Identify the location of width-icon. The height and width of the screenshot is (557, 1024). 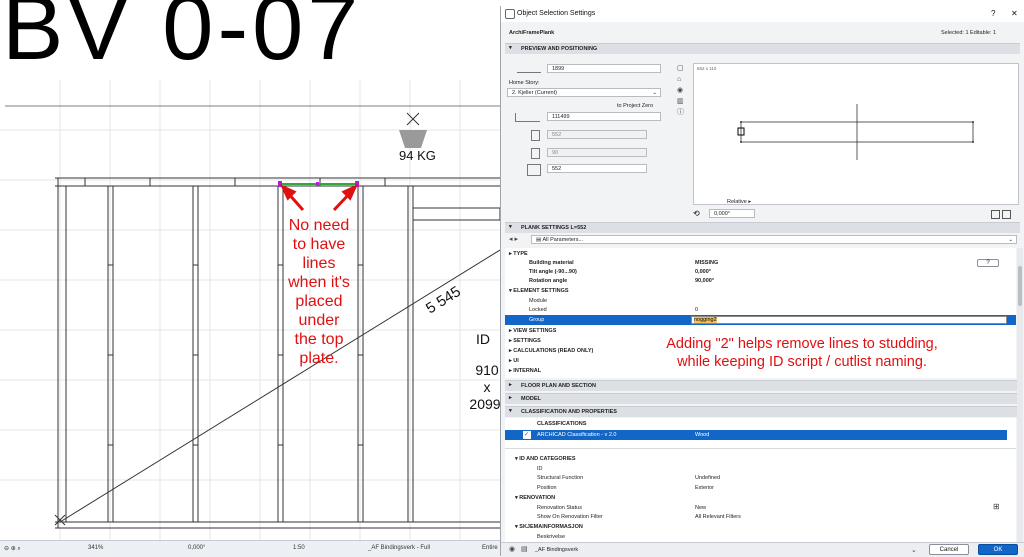
(535, 153).